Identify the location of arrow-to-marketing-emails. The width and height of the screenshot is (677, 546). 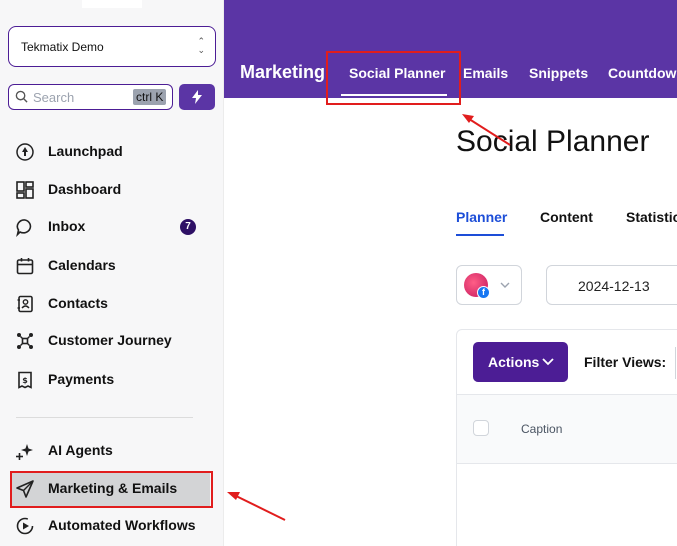
(256, 506).